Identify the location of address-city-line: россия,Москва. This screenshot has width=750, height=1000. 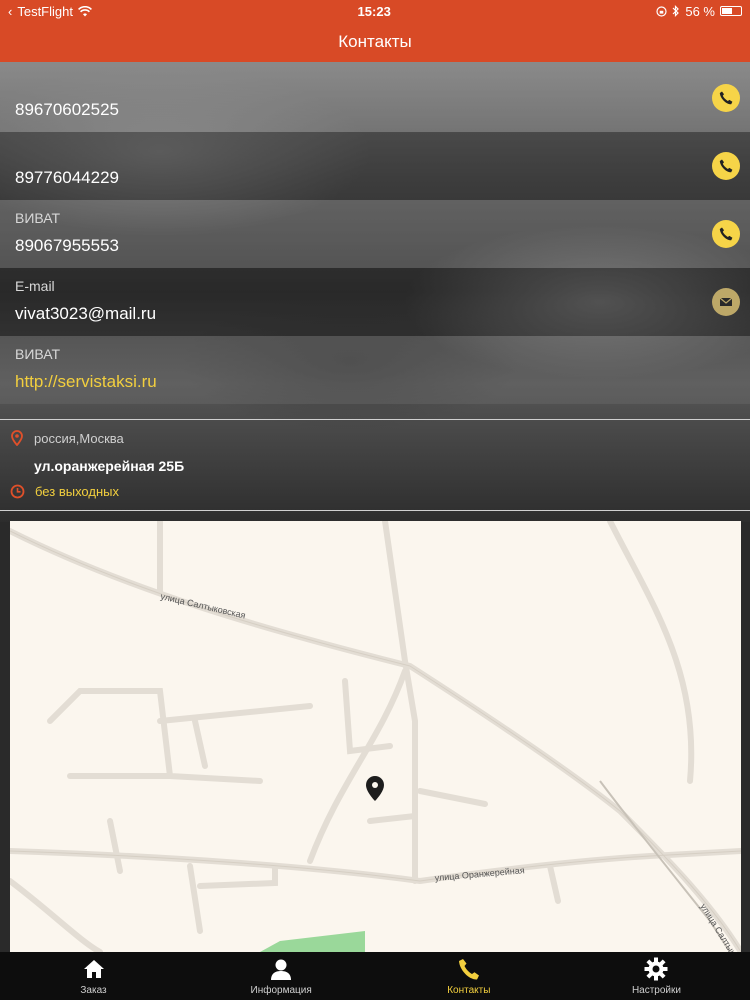
(67, 438).